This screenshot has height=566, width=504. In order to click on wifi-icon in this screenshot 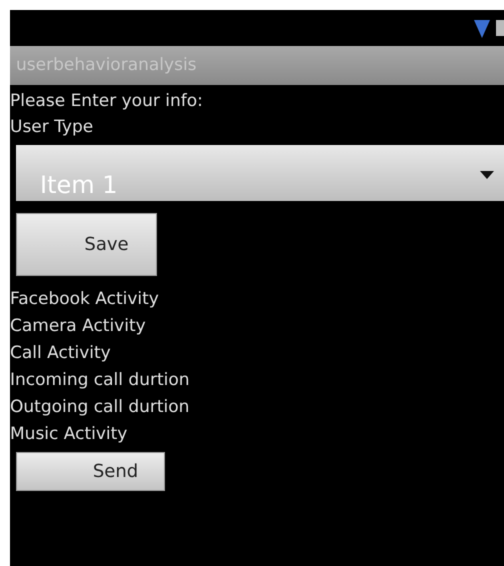, I will do `click(482, 28)`.